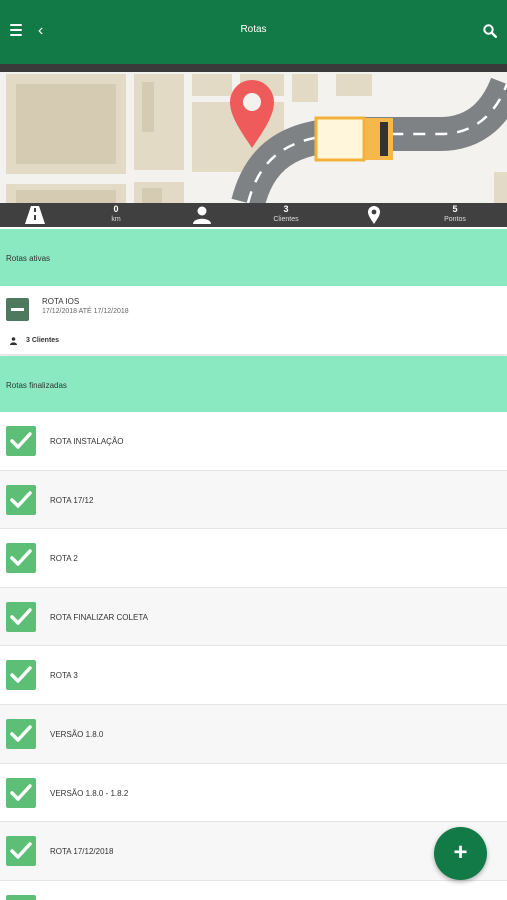 The width and height of the screenshot is (507, 900). Describe the element at coordinates (17, 309) in the screenshot. I see `minus-icon` at that location.